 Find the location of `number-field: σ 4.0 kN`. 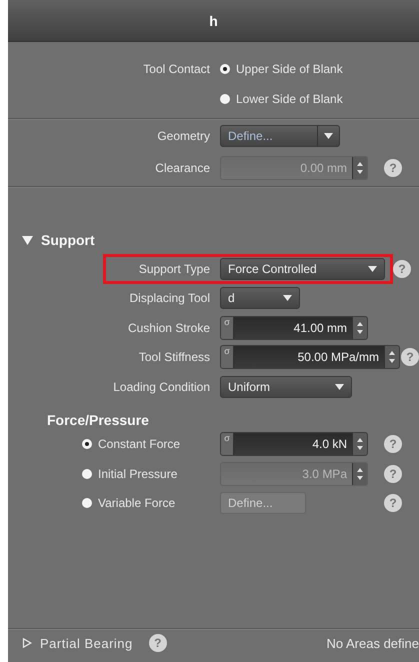

number-field: σ 4.0 kN is located at coordinates (294, 444).